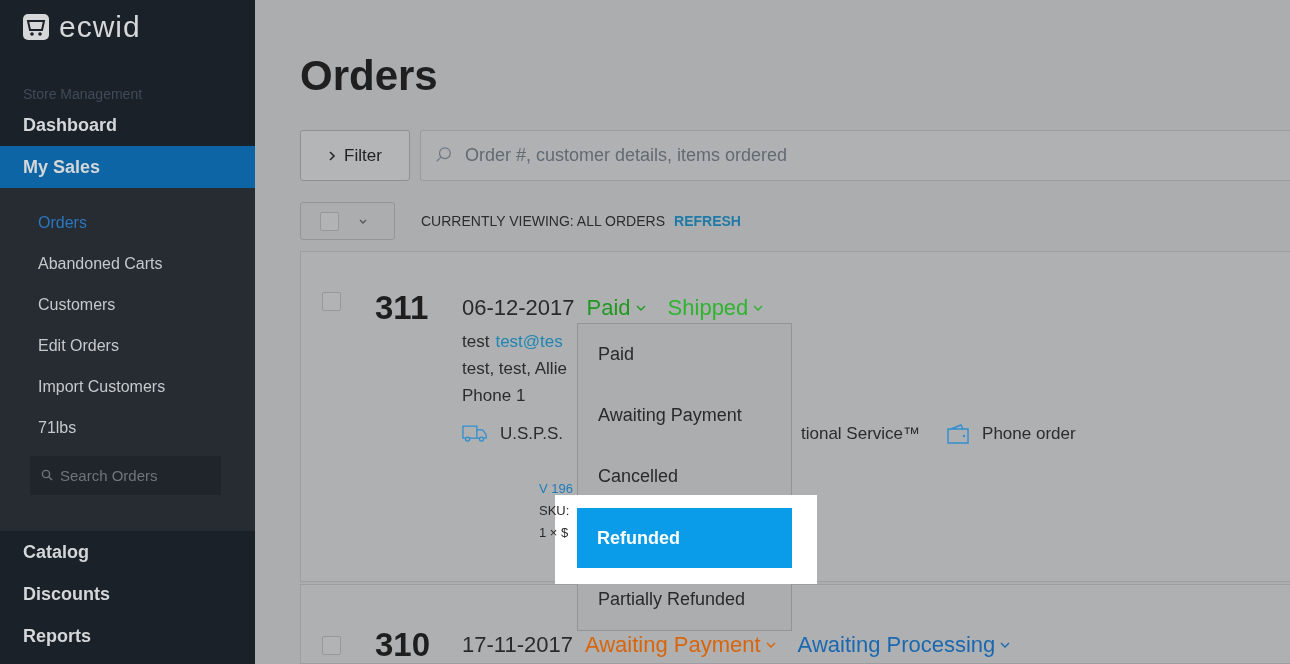  Describe the element at coordinates (127, 263) in the screenshot. I see `submenu-item: Abandoned Carts` at that location.